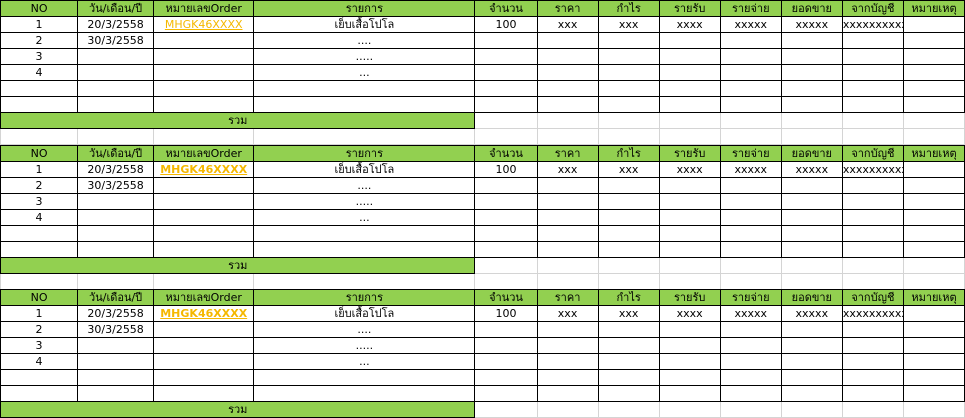  Describe the element at coordinates (506, 345) in the screenshot. I see `cell-qty` at that location.